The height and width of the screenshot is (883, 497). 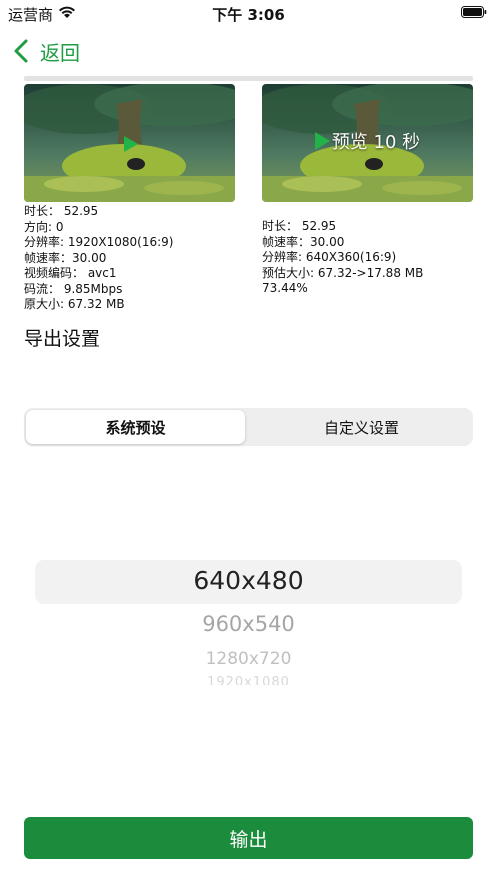 I want to click on play-icon, so click(x=322, y=141).